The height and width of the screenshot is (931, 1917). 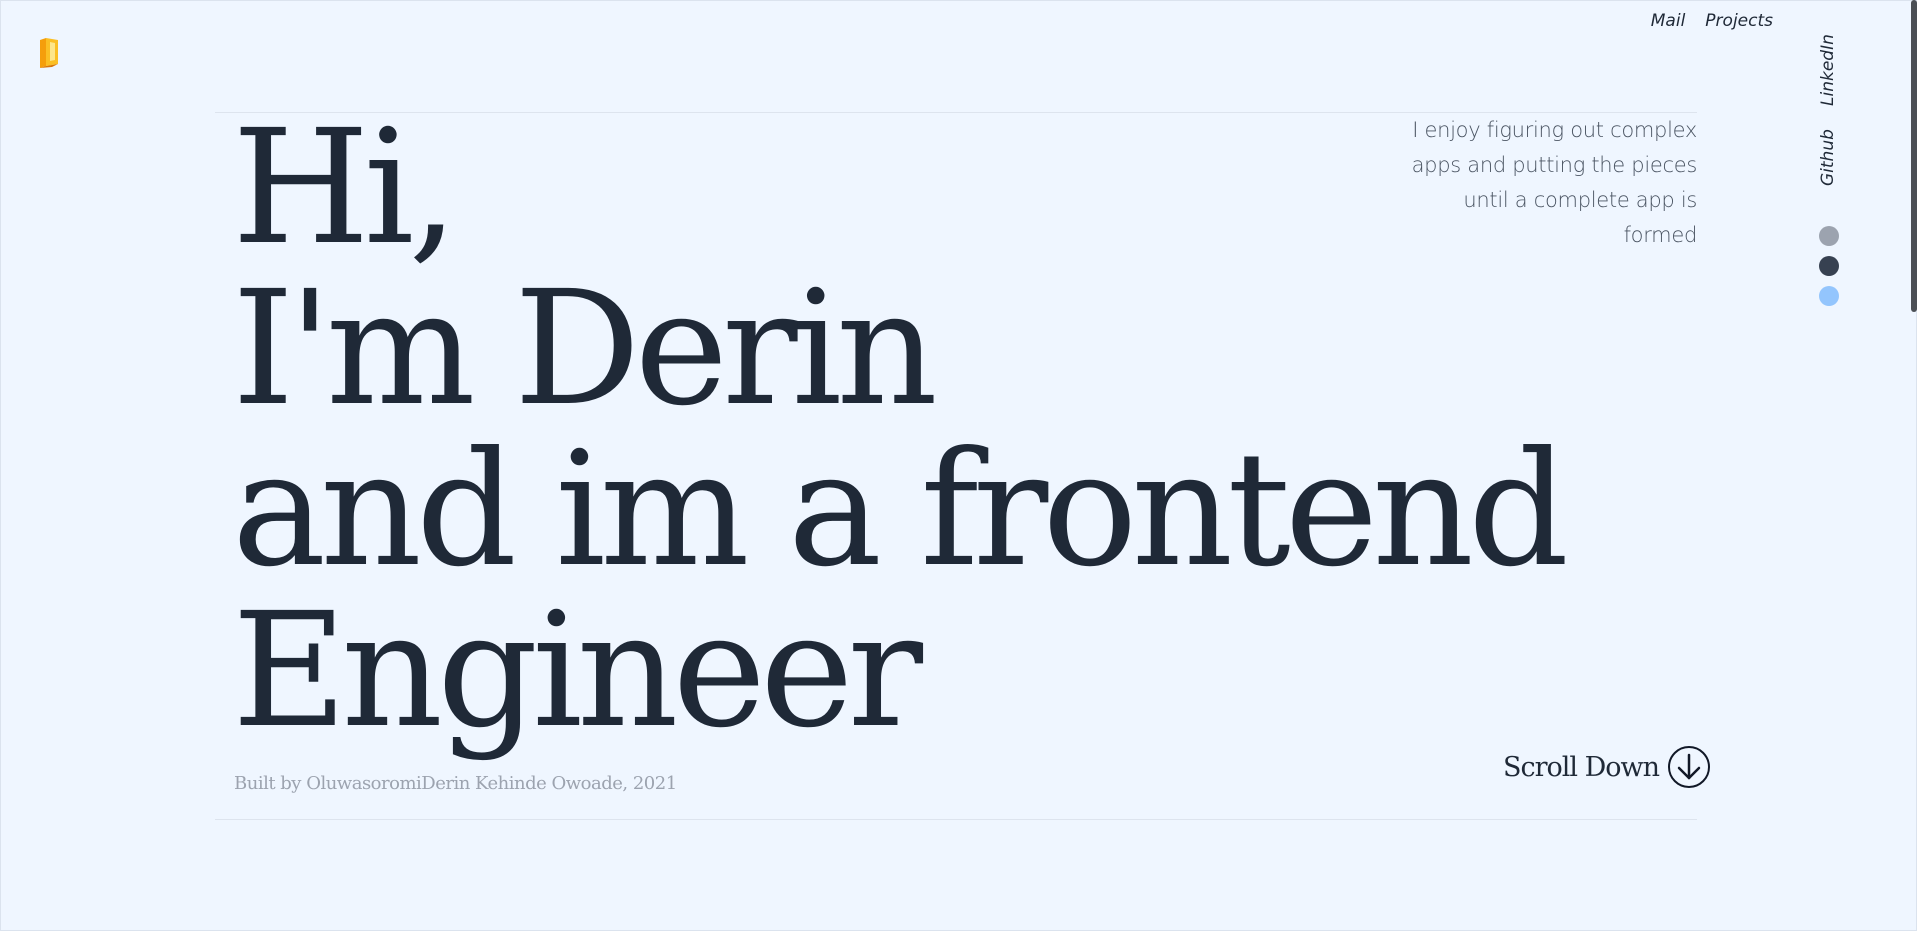 I want to click on theme-switcher, so click(x=1829, y=266).